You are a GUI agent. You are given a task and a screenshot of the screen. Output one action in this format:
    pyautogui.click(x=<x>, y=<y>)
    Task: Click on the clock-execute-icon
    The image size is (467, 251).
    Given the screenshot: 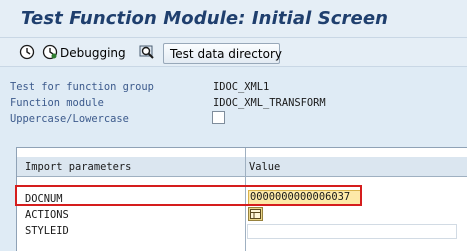 What is the action you would take?
    pyautogui.click(x=27, y=52)
    